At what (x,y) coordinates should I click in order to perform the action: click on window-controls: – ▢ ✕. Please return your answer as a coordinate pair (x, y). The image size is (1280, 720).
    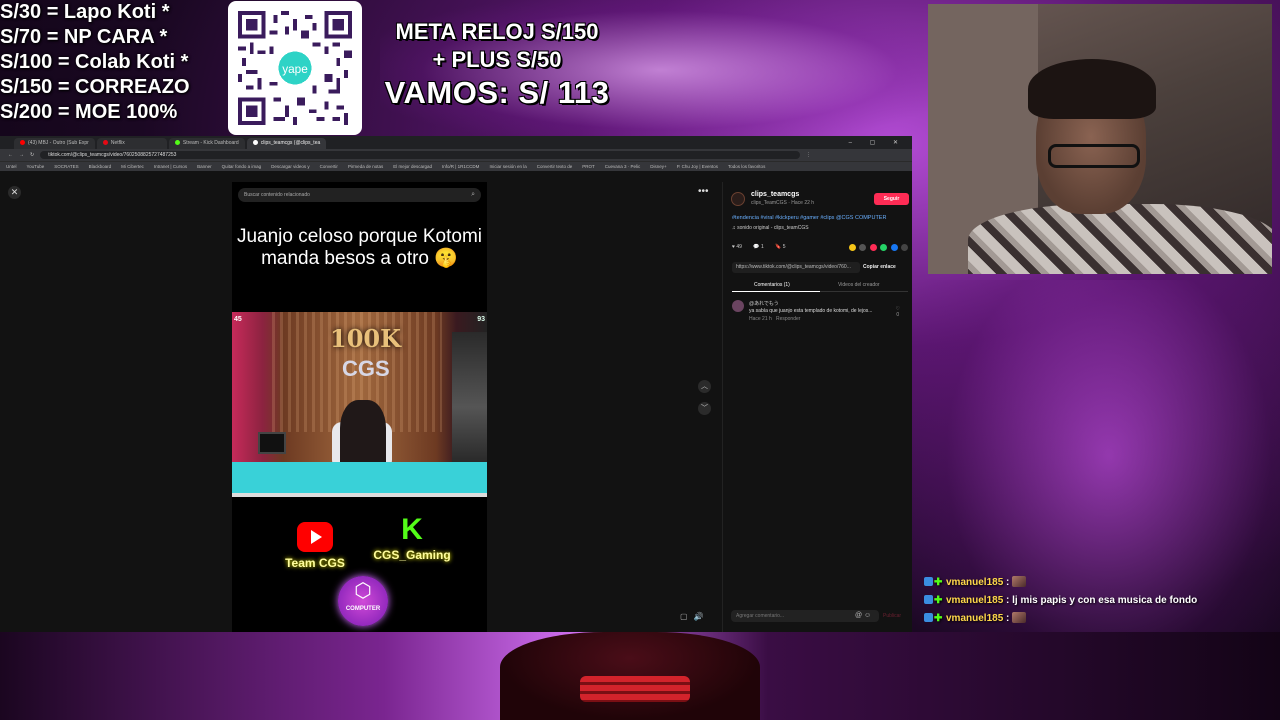
    Looking at the image, I should click on (880, 143).